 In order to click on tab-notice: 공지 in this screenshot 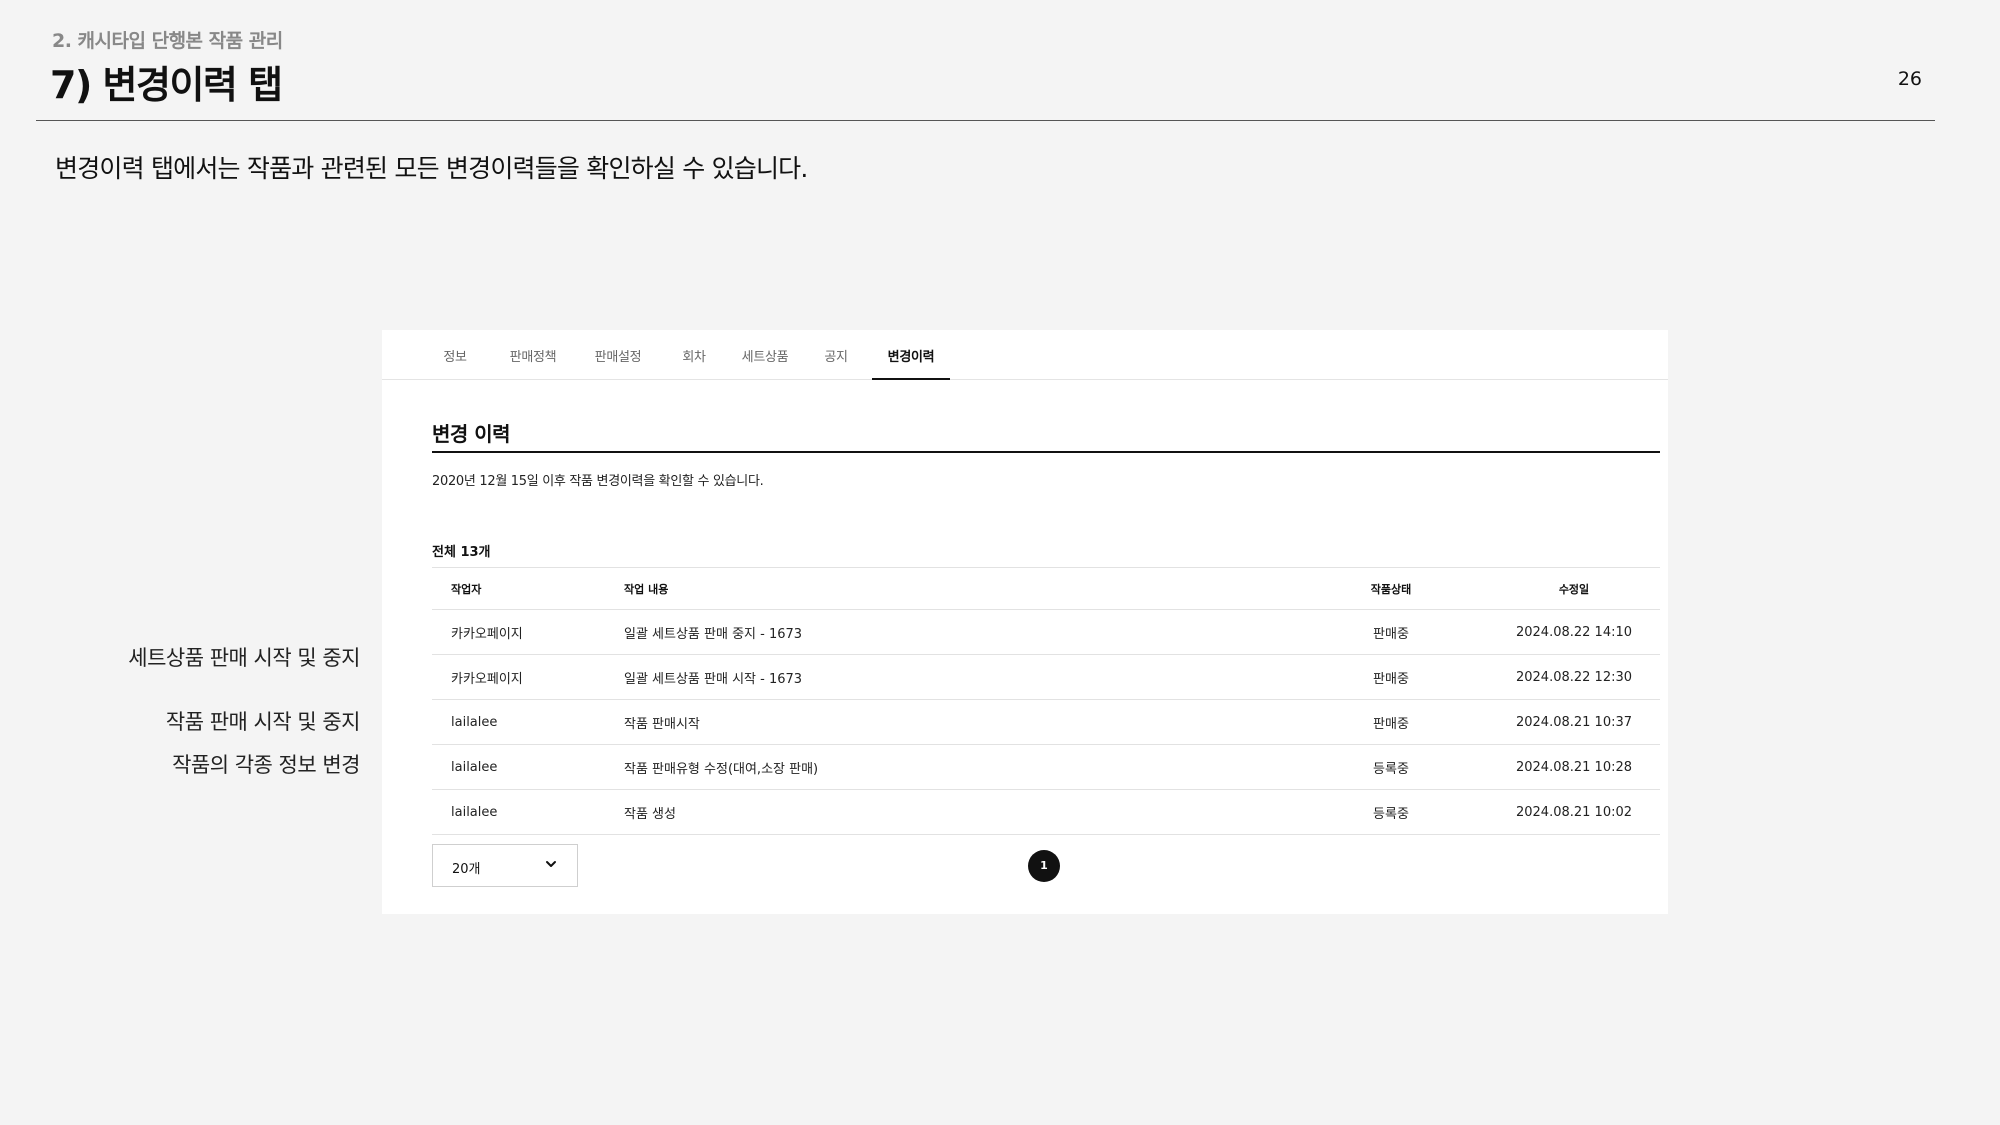, I will do `click(836, 355)`.